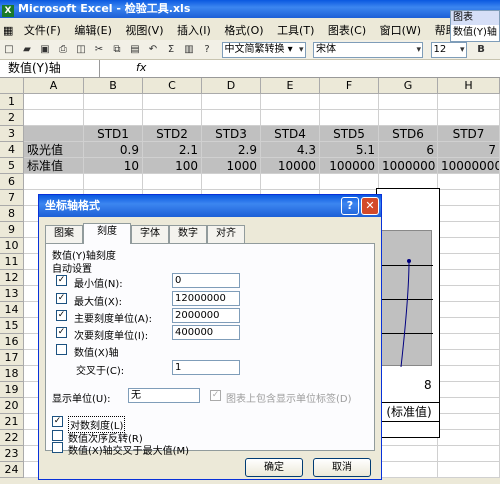  What do you see at coordinates (12, 198) in the screenshot?
I see `row-header: 7` at bounding box center [12, 198].